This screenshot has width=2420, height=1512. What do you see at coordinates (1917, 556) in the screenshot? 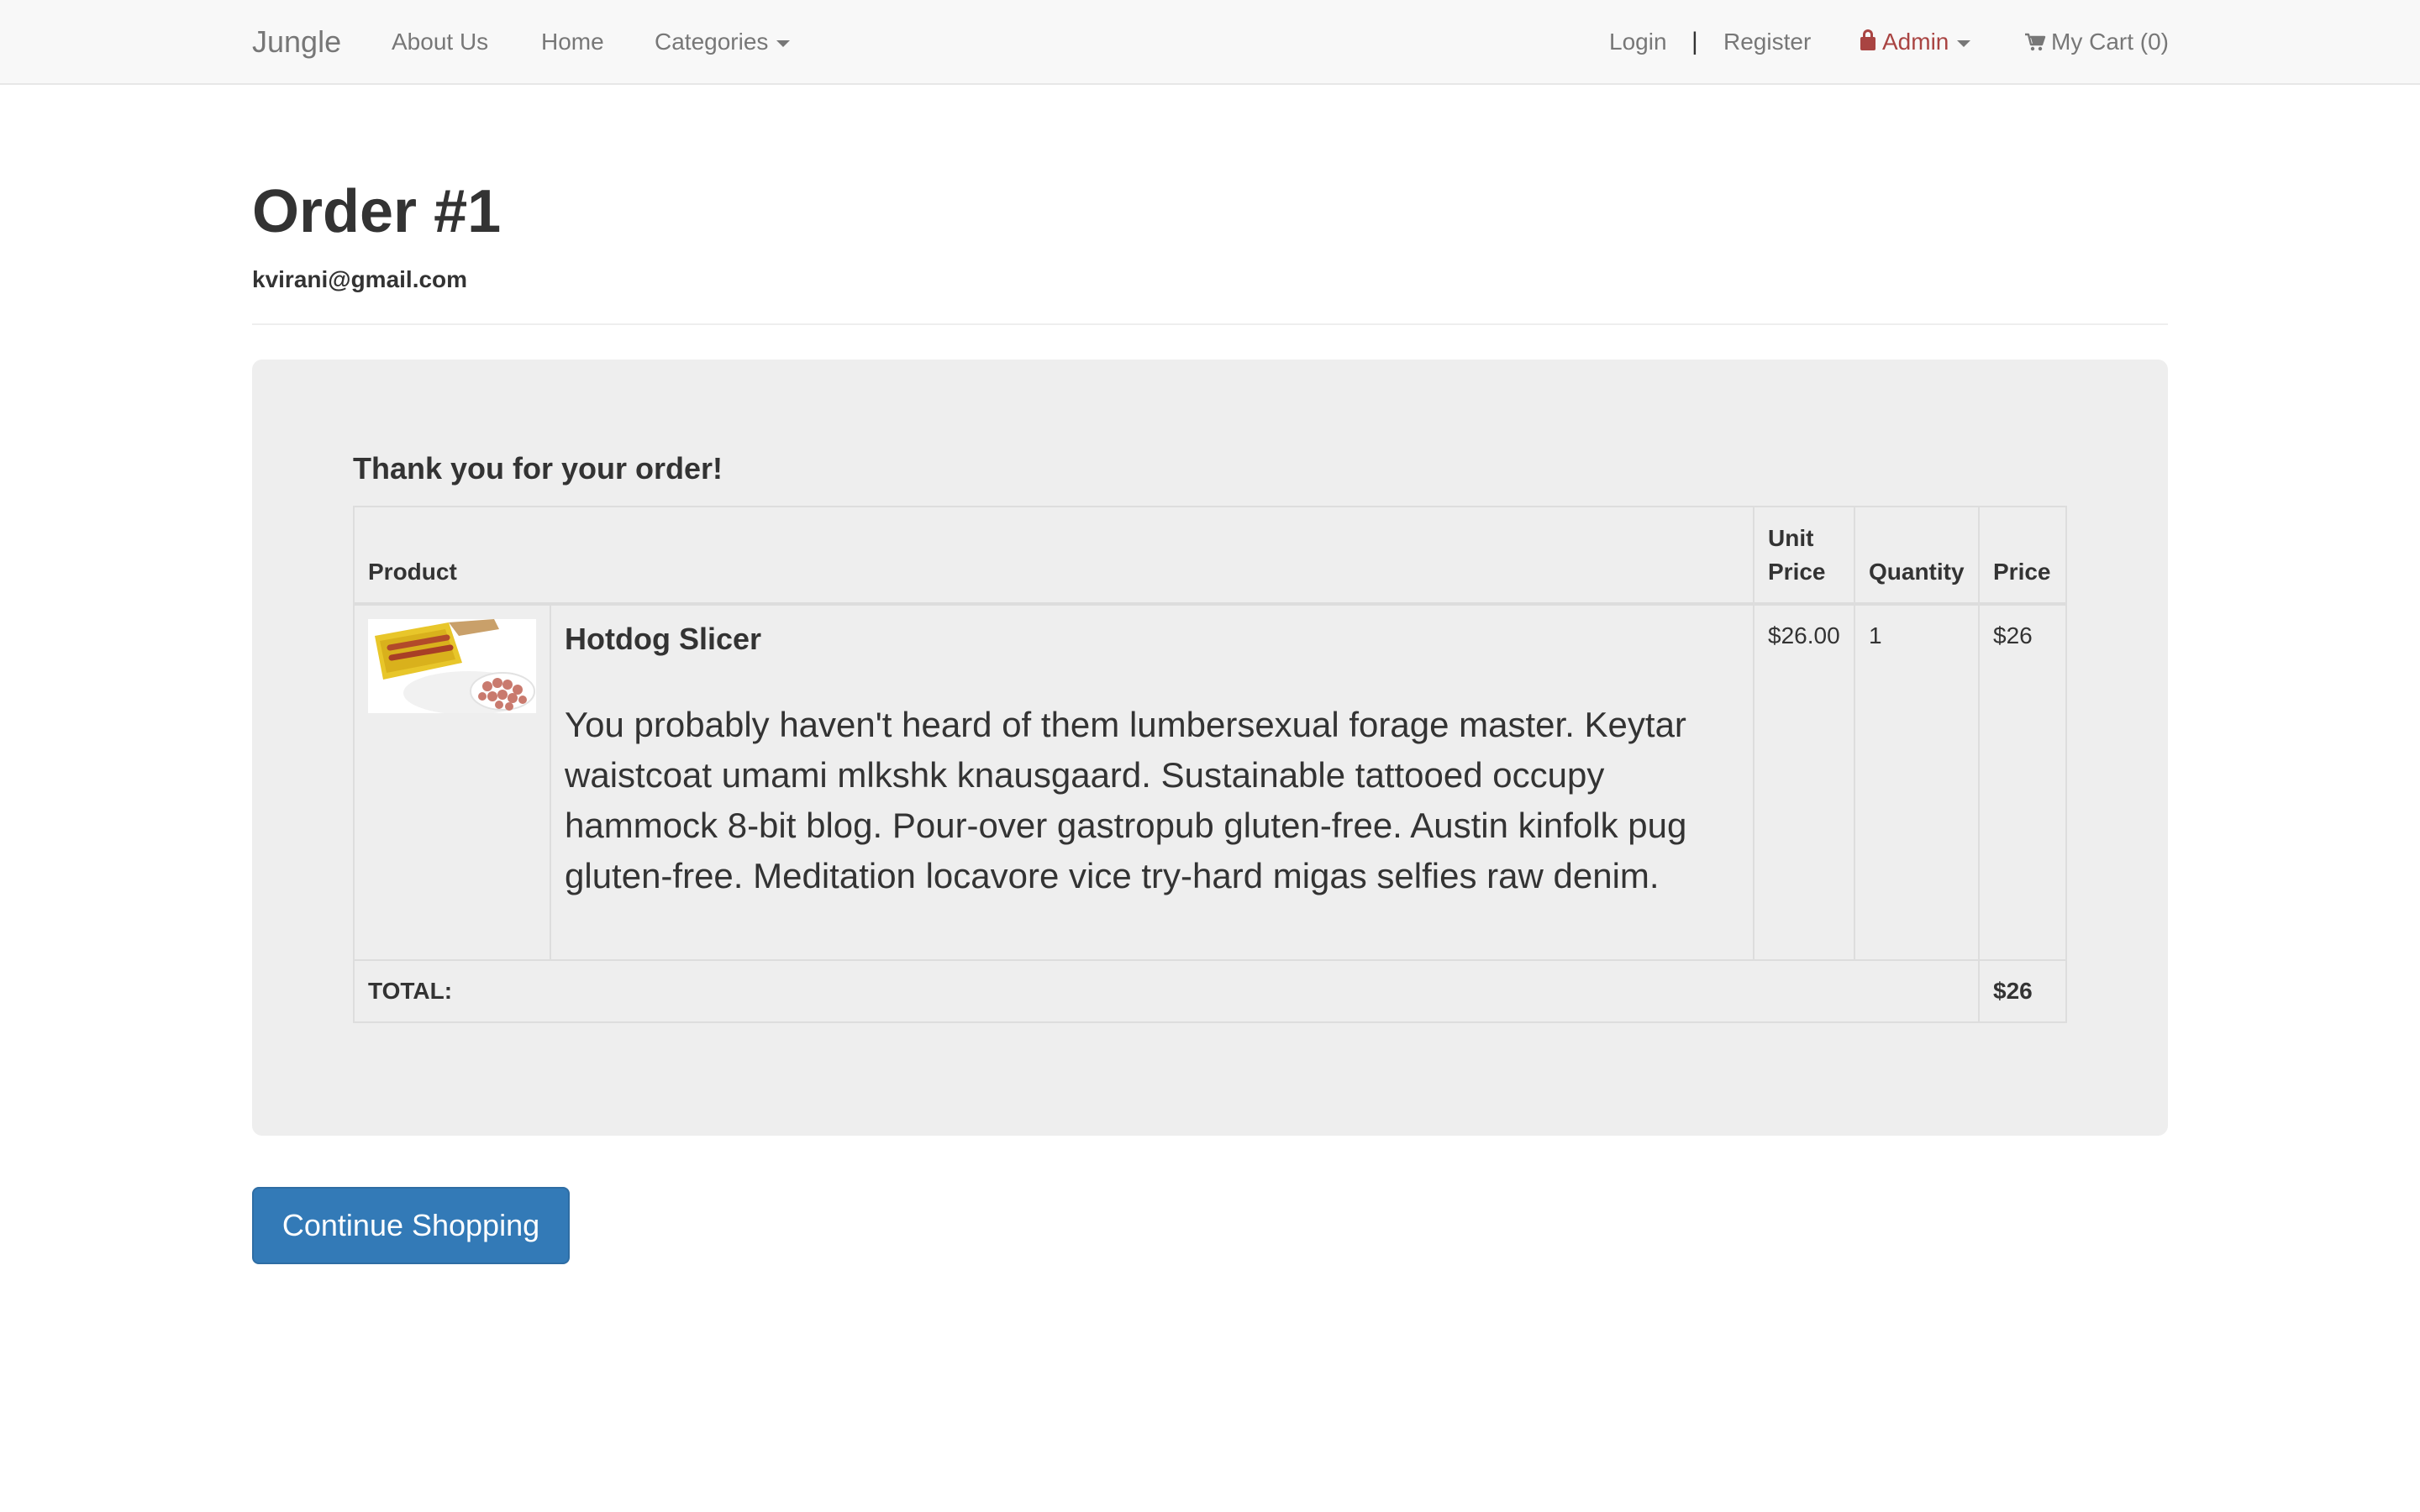
I see `col-header-quantity: Quantity` at bounding box center [1917, 556].